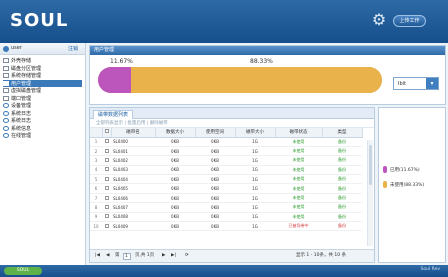  I want to click on footer-button: SOUL, so click(23, 271).